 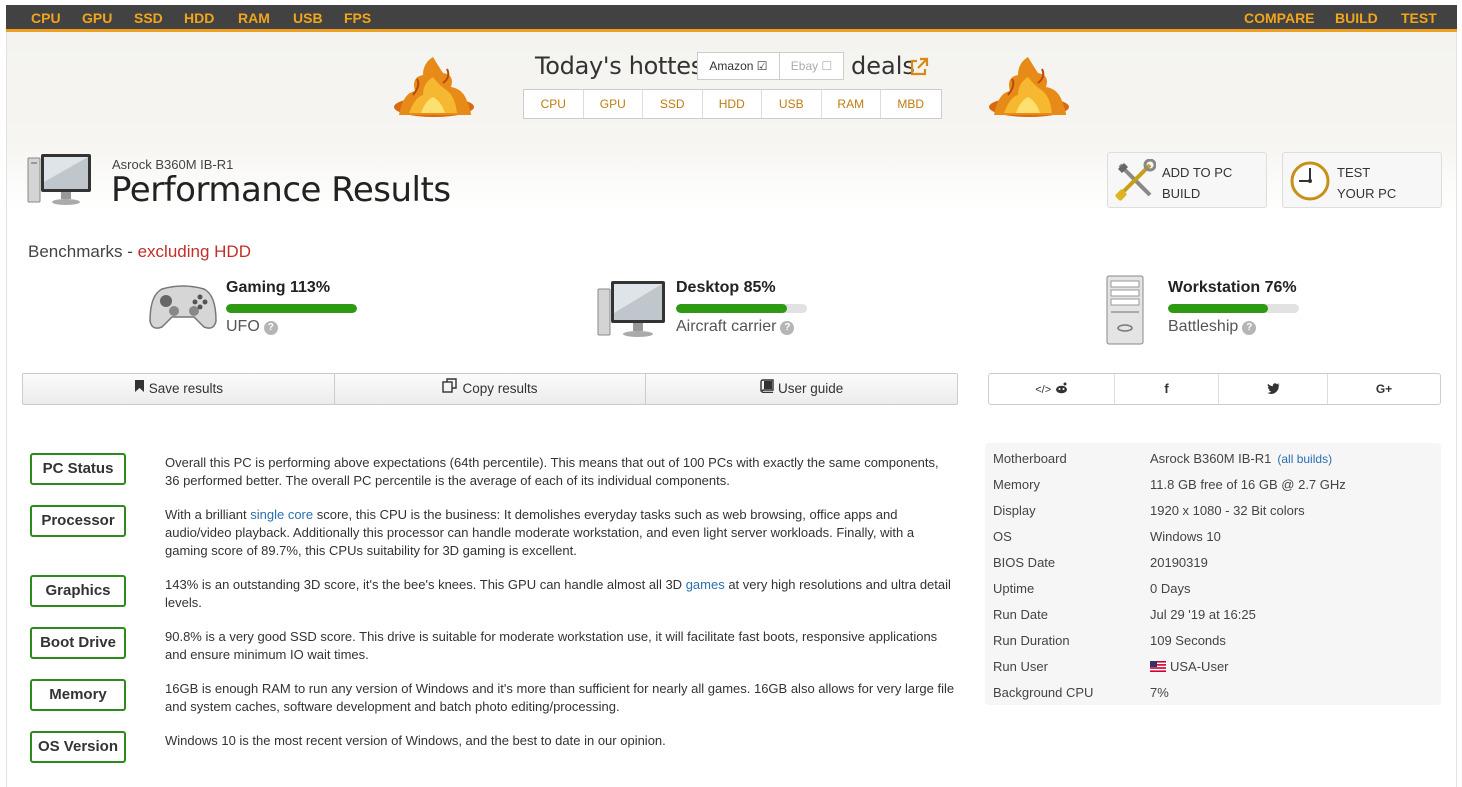 What do you see at coordinates (1384, 389) in the screenshot?
I see `share-google-plus-button: G+` at bounding box center [1384, 389].